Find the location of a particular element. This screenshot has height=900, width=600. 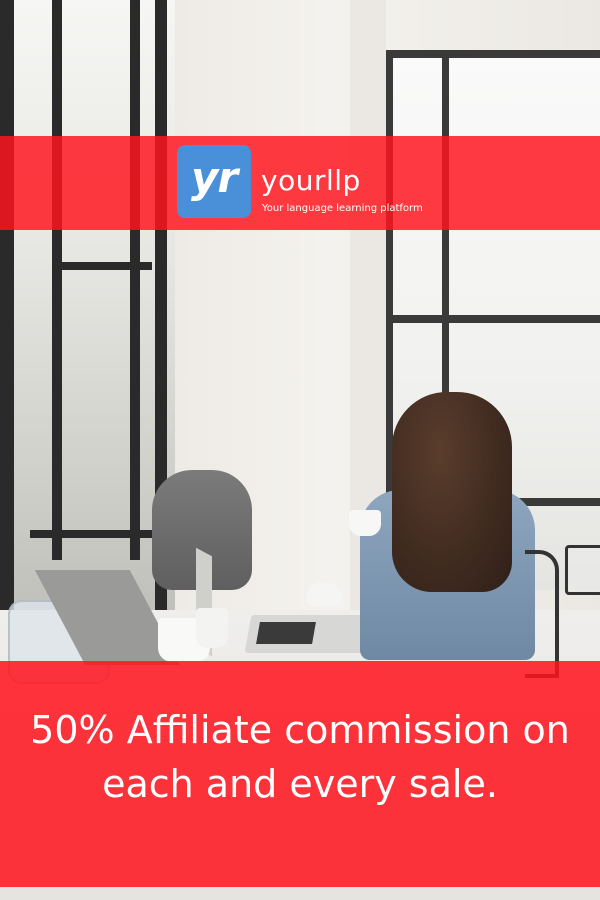

coffee-cup is located at coordinates (365, 523).